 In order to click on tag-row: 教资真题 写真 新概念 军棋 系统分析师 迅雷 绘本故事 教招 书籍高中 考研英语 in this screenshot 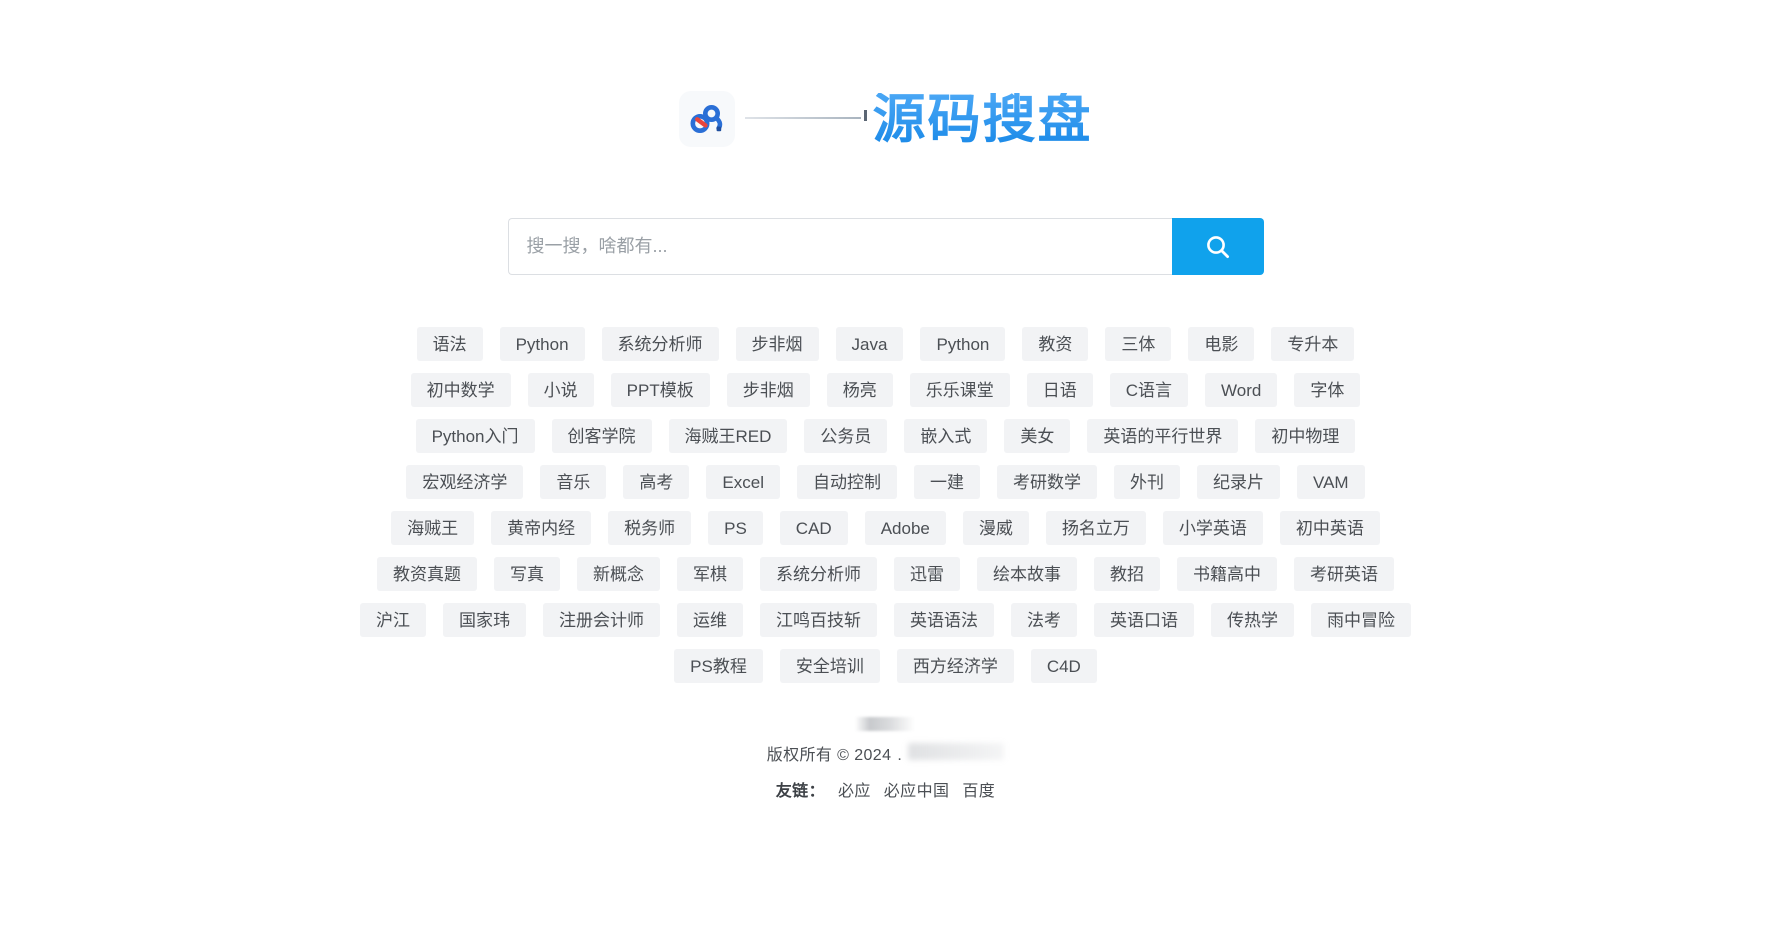, I will do `click(885, 574)`.